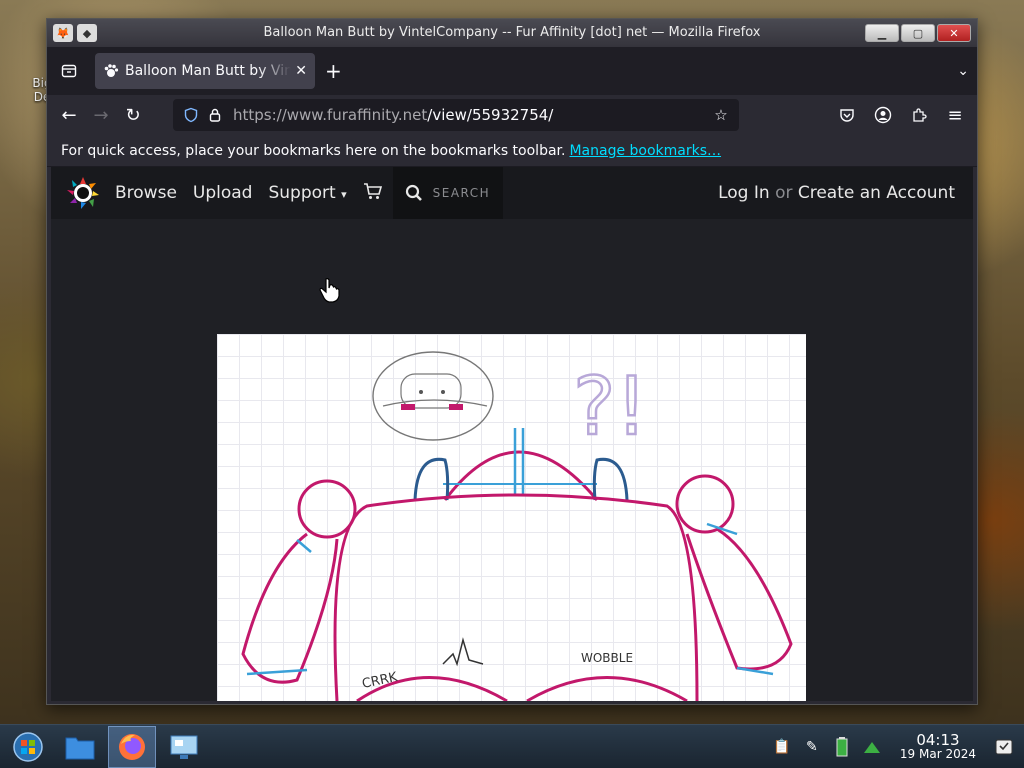 Image resolution: width=1024 pixels, height=768 pixels. What do you see at coordinates (490, 115) in the screenshot?
I see `url-path: /view/55932754/` at bounding box center [490, 115].